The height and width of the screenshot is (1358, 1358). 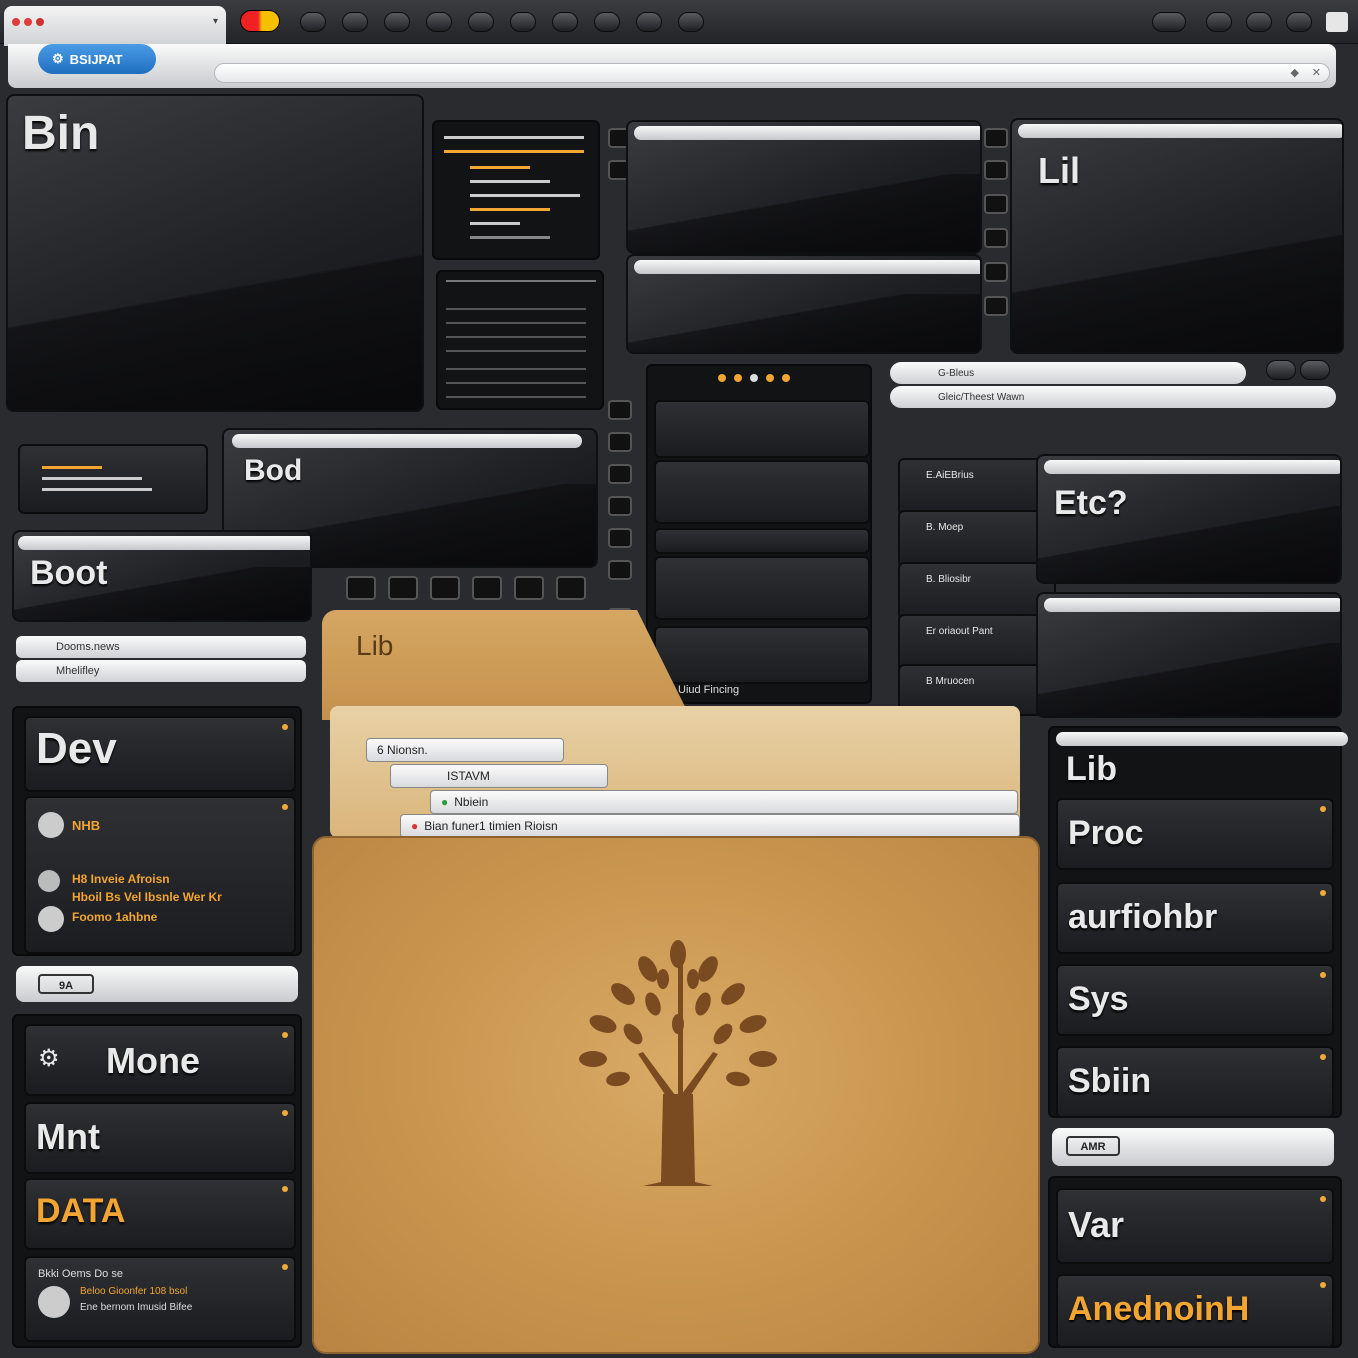 I want to click on bin-panel: Bin, so click(x=215, y=253).